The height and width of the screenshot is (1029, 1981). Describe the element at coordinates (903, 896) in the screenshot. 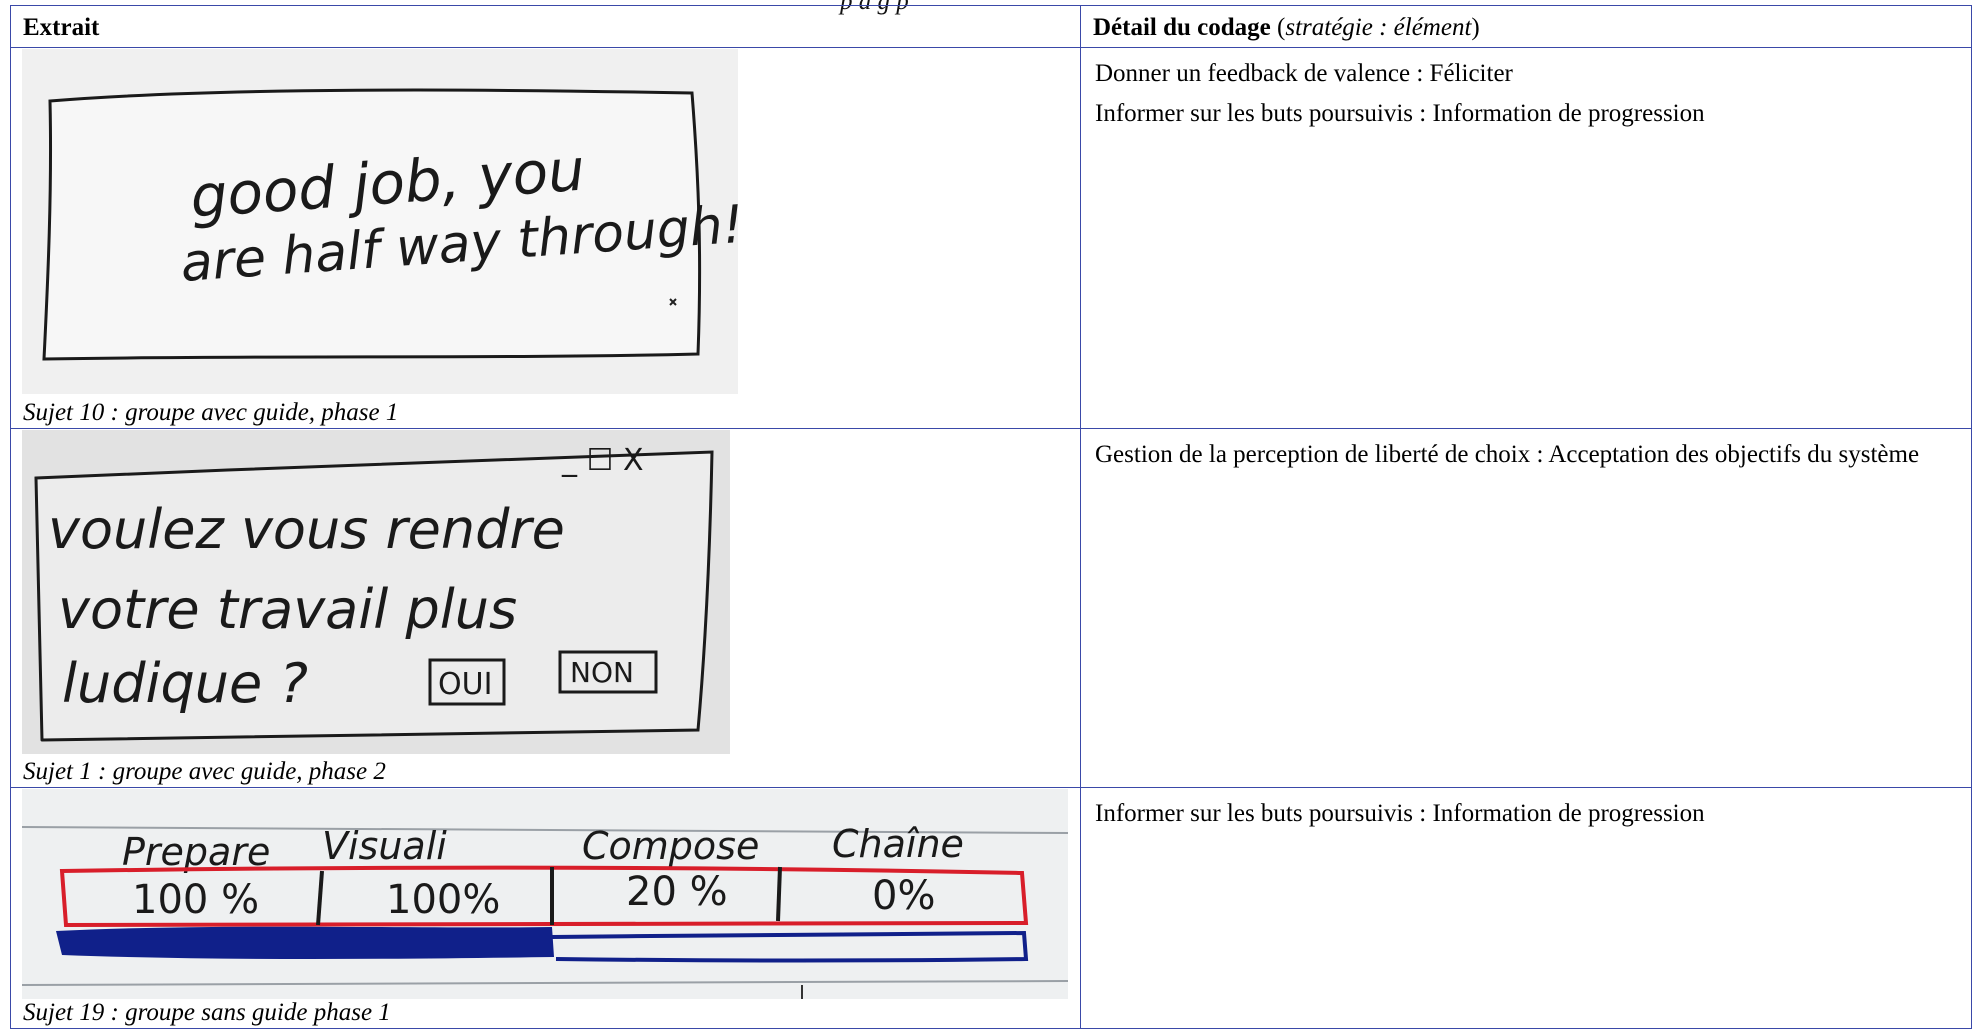

I see `progress-step-value: 0%` at that location.